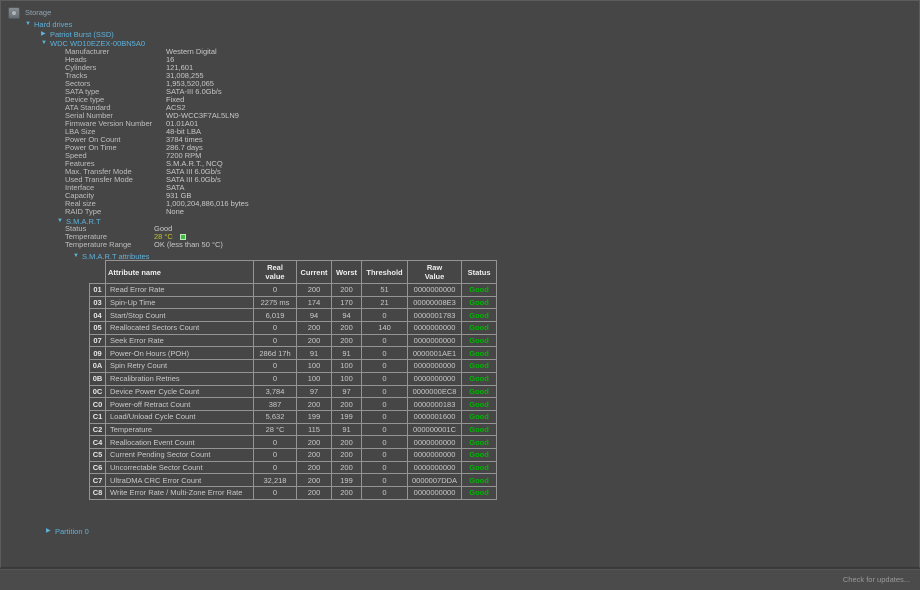 The width and height of the screenshot is (920, 590). What do you see at coordinates (83, 211) in the screenshot?
I see `detail-label: RAID Type` at bounding box center [83, 211].